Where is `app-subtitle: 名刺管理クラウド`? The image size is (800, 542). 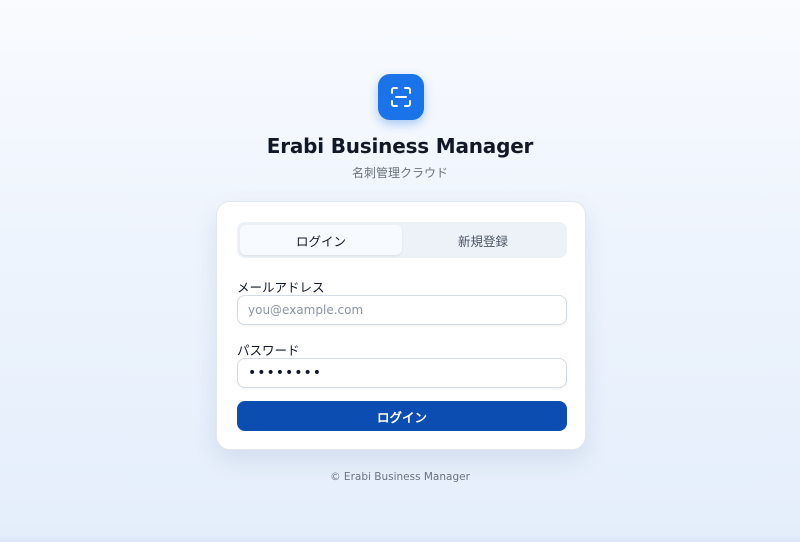 app-subtitle: 名刺管理クラウド is located at coordinates (399, 173).